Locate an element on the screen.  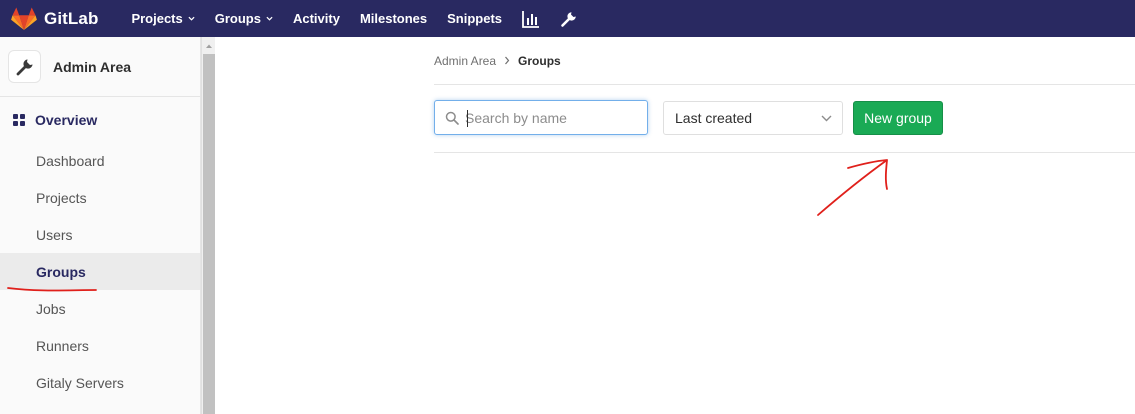
breadcrumb: Admin Area Groups is located at coordinates (784, 61).